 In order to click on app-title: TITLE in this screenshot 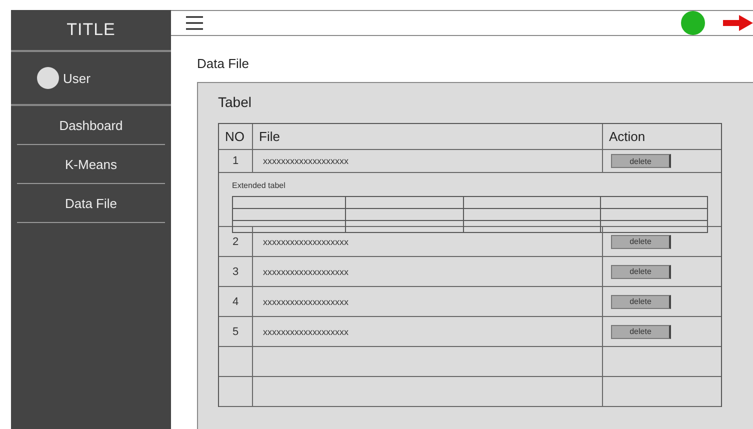, I will do `click(91, 30)`.